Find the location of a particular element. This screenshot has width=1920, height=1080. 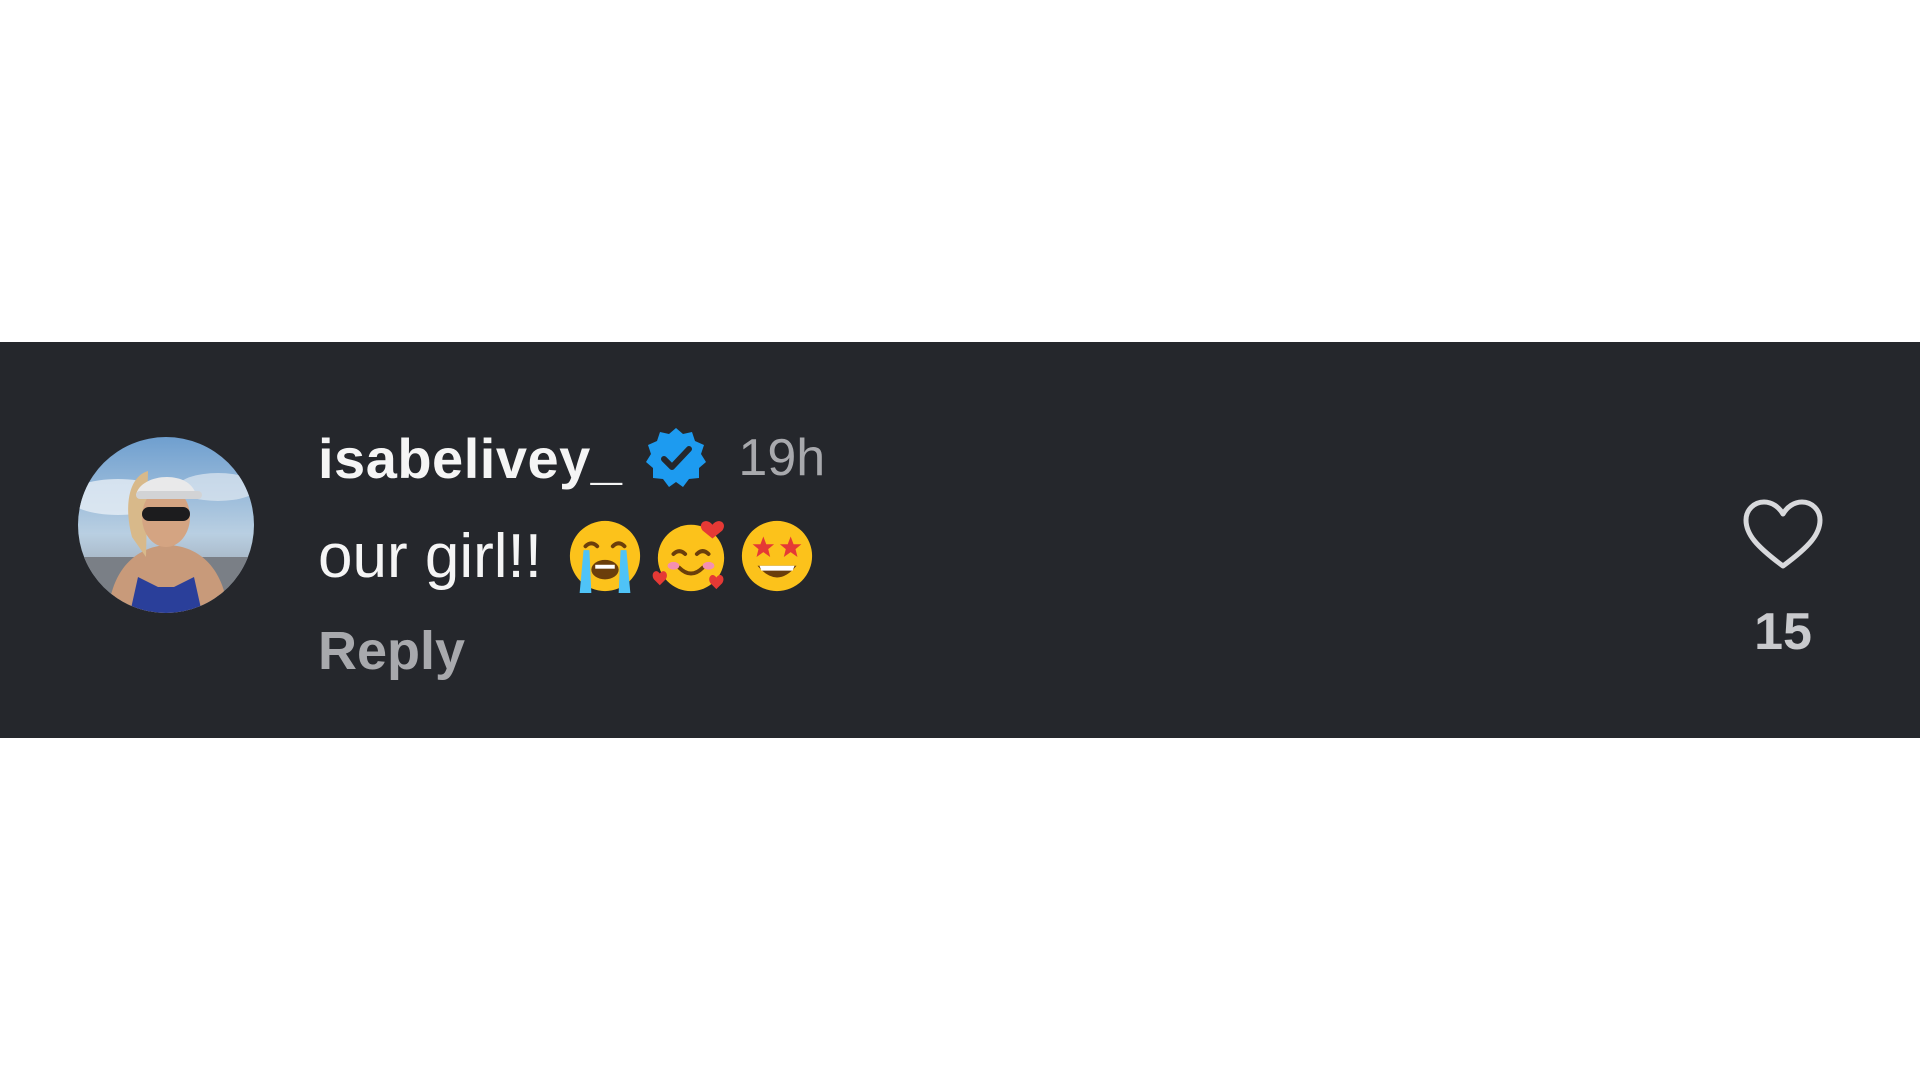

timestamp: 19h is located at coordinates (782, 458).